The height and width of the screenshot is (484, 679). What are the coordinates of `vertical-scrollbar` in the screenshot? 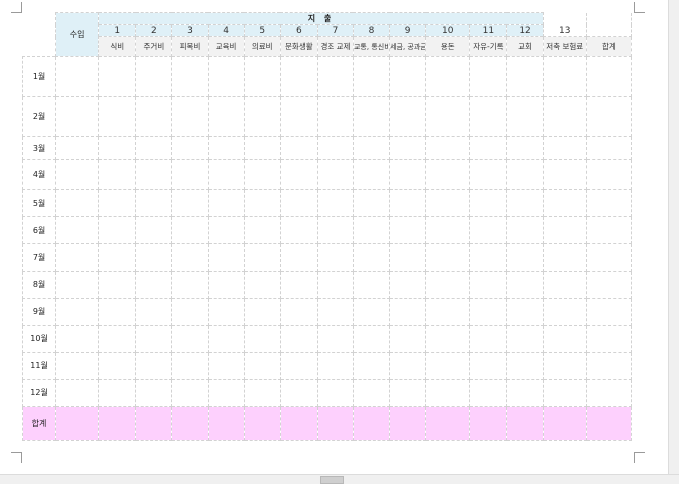 It's located at (673, 237).